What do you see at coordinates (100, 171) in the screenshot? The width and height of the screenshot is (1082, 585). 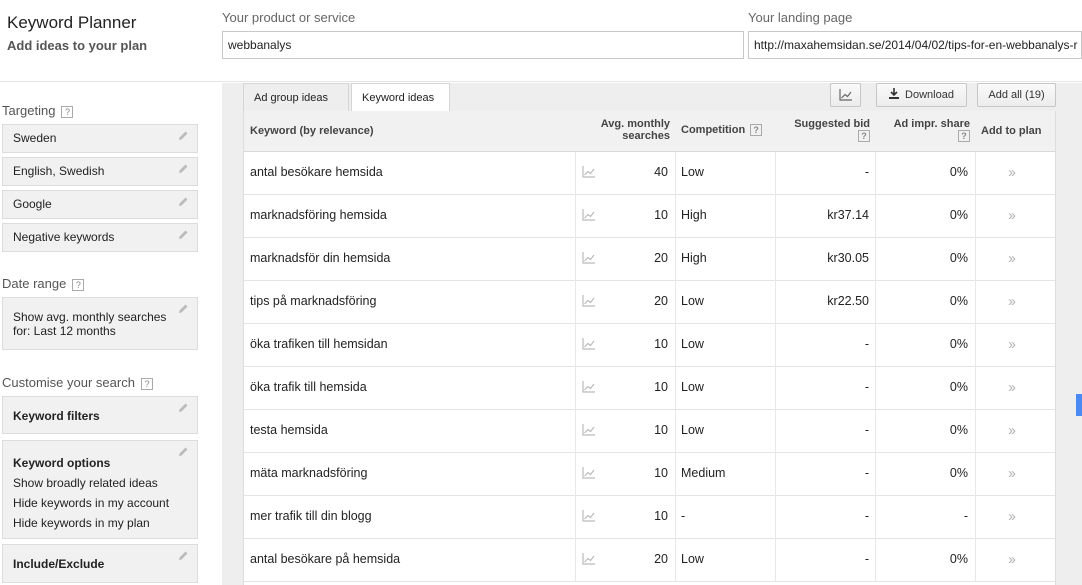 I see `targeting-item: English, Swedish` at bounding box center [100, 171].